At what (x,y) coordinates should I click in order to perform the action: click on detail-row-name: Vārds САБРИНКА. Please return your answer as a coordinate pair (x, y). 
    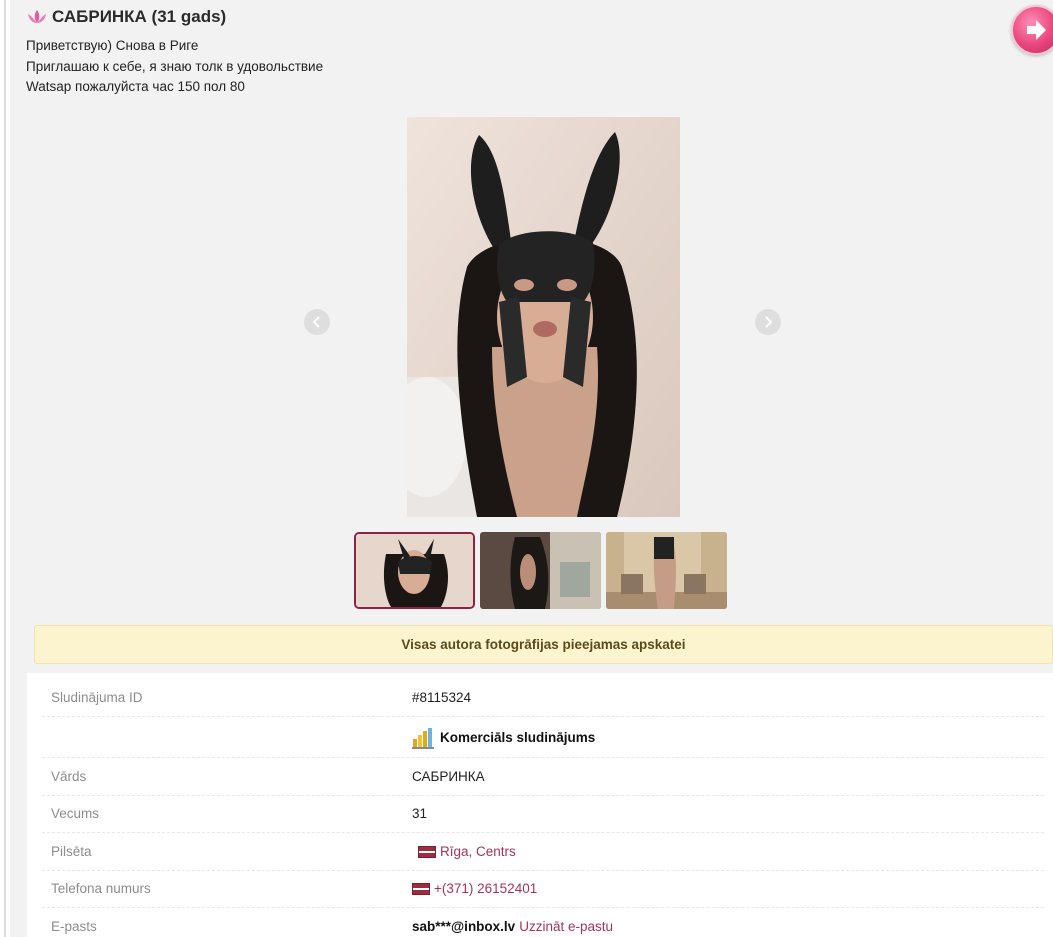
    Looking at the image, I should click on (543, 777).